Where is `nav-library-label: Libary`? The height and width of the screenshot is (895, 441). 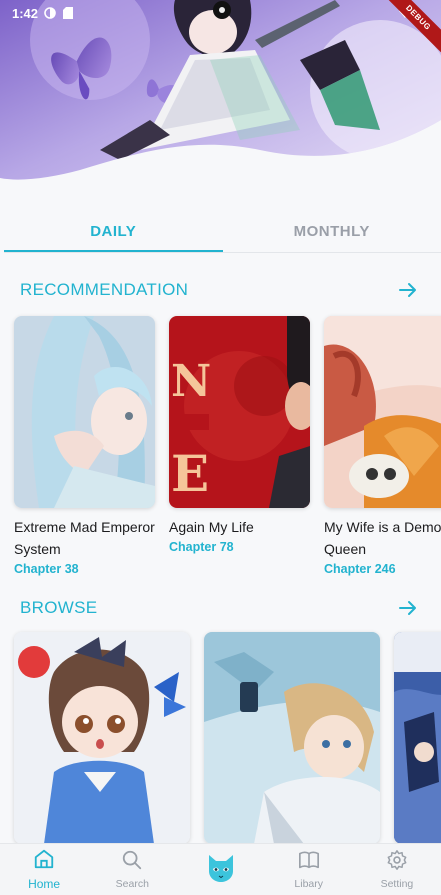
nav-library-label: Libary is located at coordinates (309, 884).